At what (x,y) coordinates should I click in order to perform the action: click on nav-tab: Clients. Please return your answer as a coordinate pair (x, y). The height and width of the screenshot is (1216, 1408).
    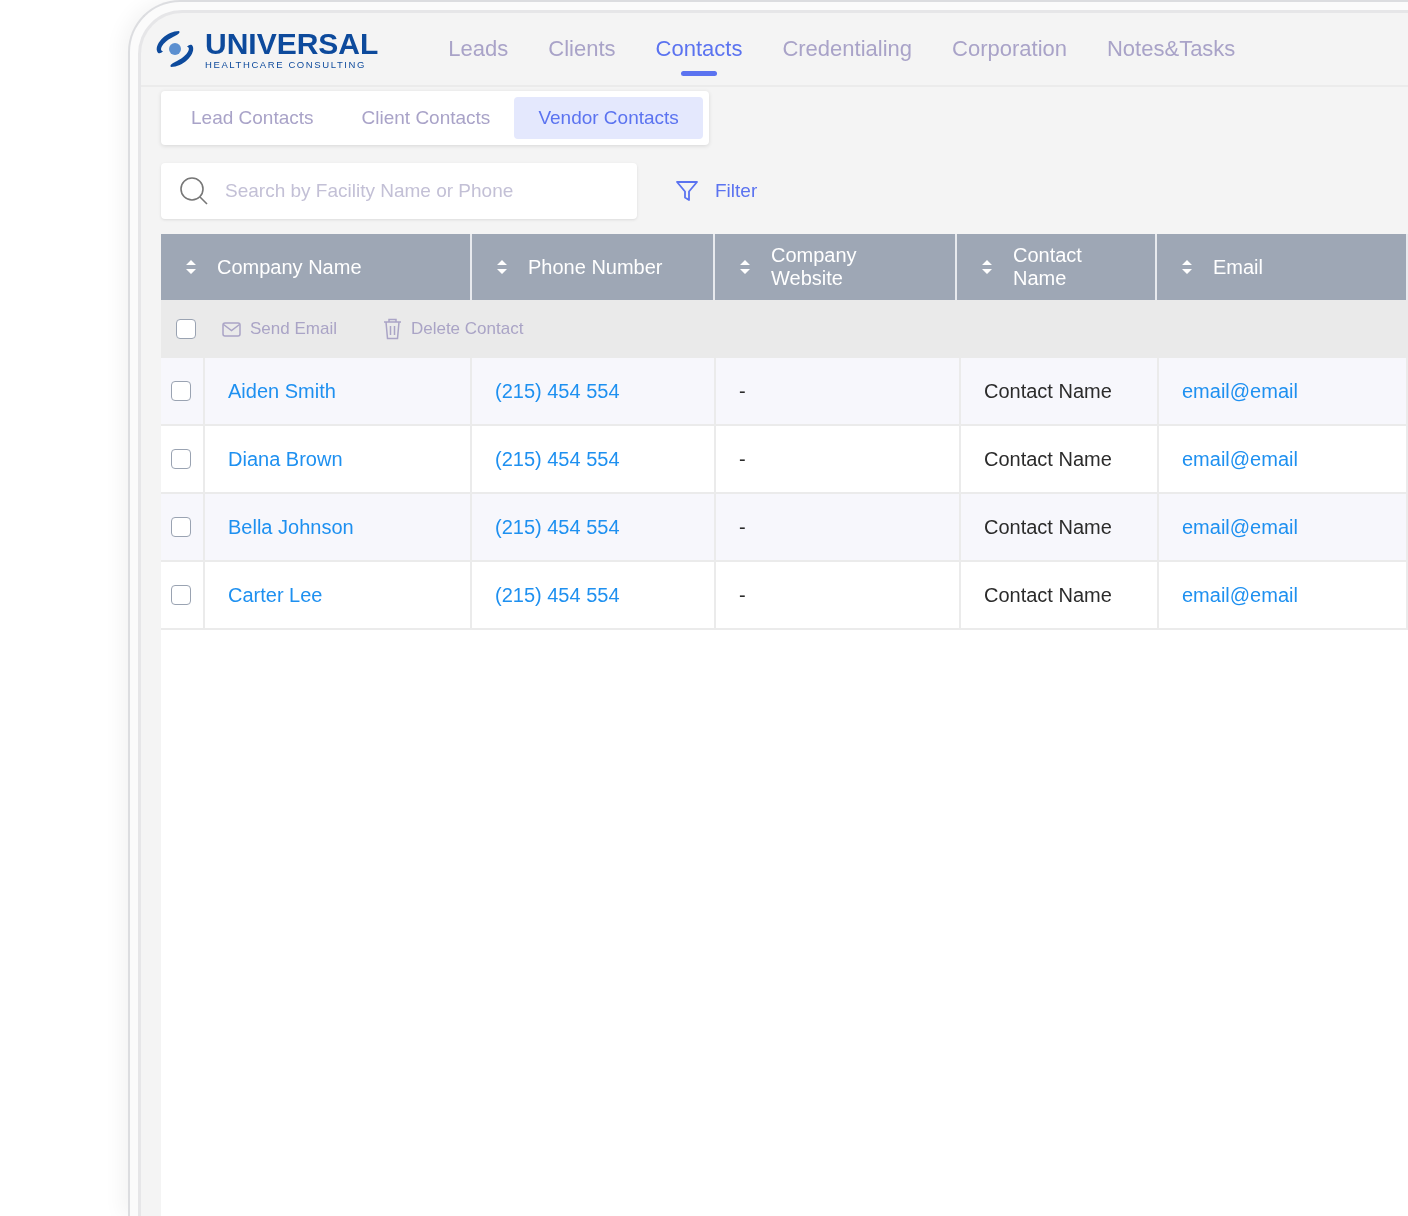
    Looking at the image, I should click on (582, 52).